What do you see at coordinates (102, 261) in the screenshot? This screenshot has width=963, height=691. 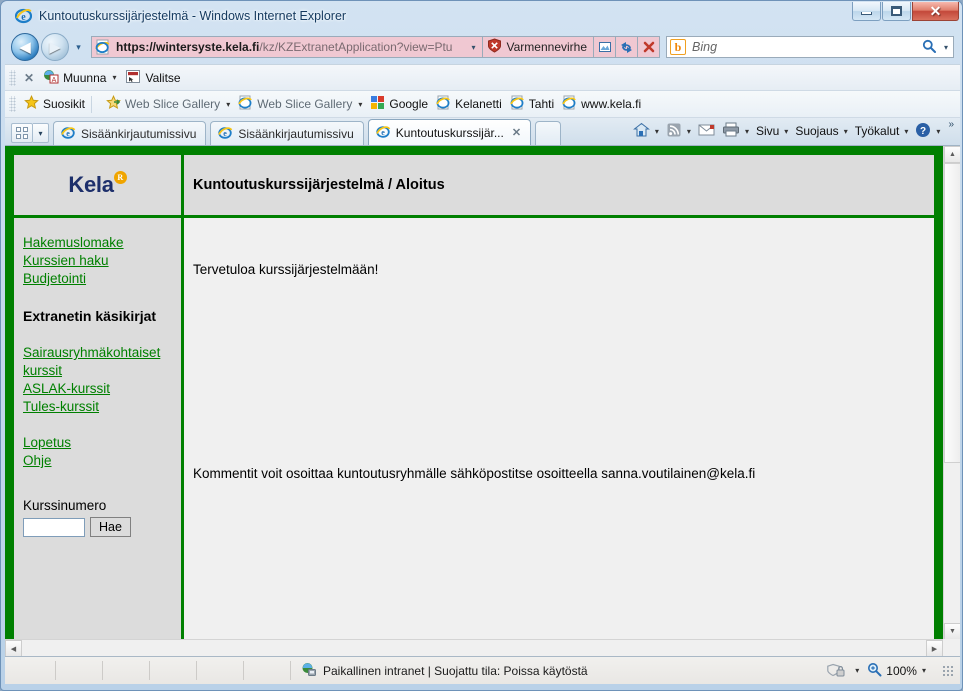 I see `sidebar-item-kurssien-haku: Kurssien haku` at bounding box center [102, 261].